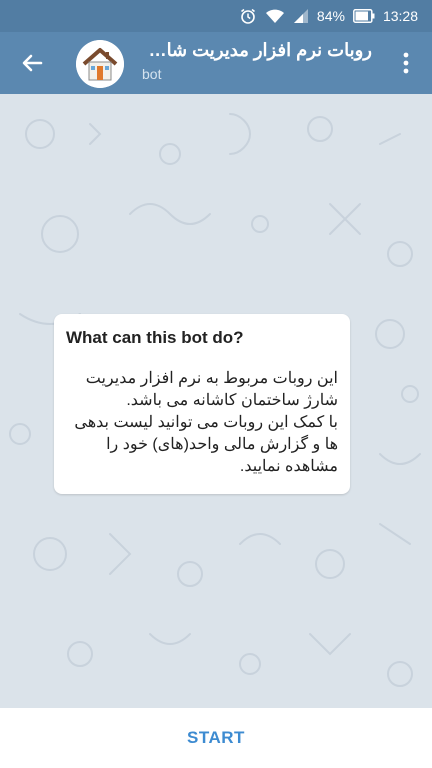 The width and height of the screenshot is (432, 768). What do you see at coordinates (216, 63) in the screenshot?
I see `app-bar: روبات نرم افزار مدیریت شارژ ساختمان bot` at bounding box center [216, 63].